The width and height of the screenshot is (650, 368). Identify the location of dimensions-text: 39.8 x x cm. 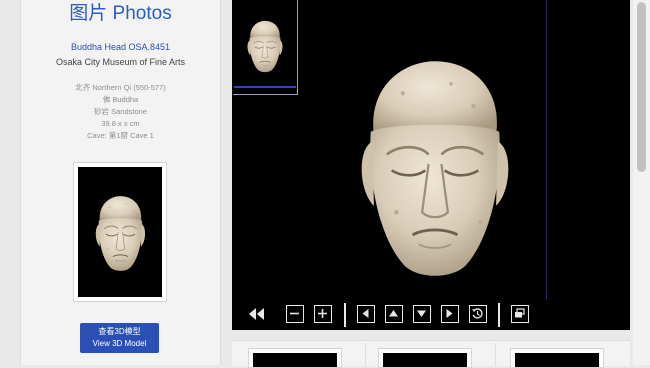
(120, 123).